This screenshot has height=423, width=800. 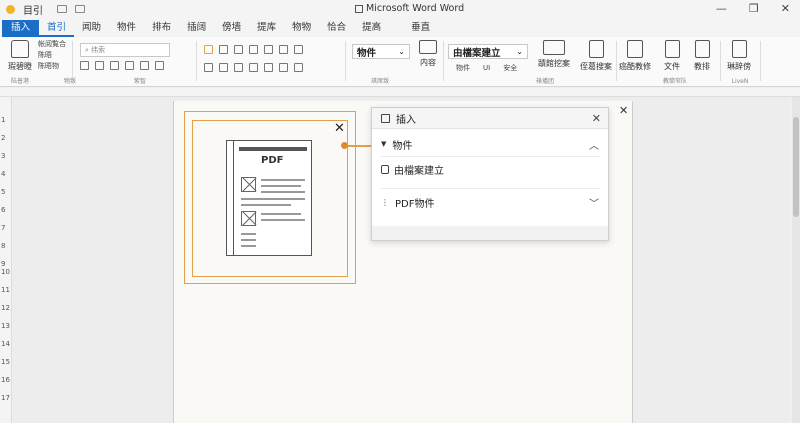 What do you see at coordinates (3, 228) in the screenshot?
I see `ruler-number: 7` at bounding box center [3, 228].